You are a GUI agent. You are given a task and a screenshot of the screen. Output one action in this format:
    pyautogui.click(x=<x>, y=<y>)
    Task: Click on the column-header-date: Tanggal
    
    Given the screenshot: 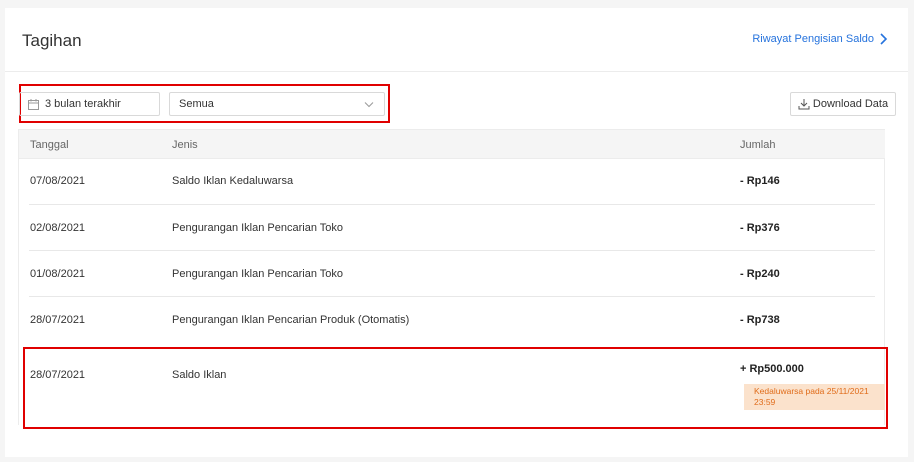 What is the action you would take?
    pyautogui.click(x=49, y=145)
    